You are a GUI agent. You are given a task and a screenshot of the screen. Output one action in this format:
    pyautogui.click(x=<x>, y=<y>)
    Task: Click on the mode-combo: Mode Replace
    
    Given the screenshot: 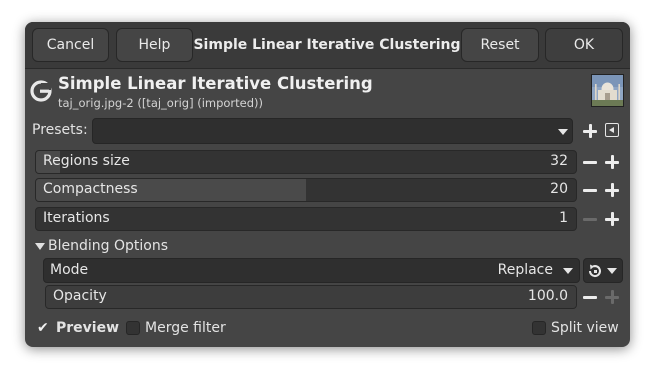 What is the action you would take?
    pyautogui.click(x=311, y=270)
    